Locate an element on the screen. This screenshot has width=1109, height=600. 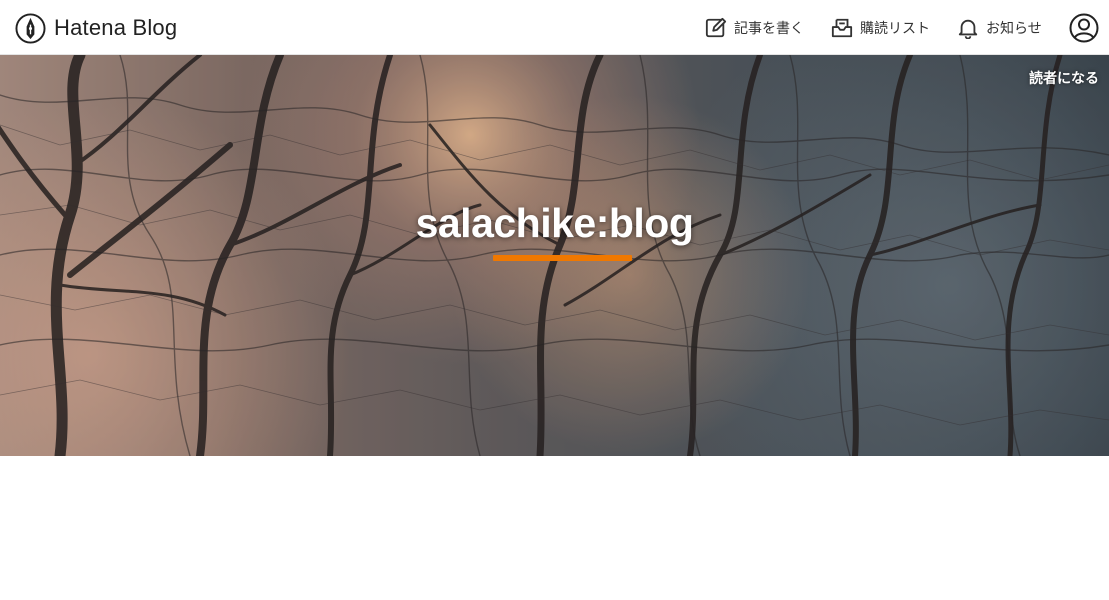
hatena-blog-logo: Hatena Blog is located at coordinates (96, 28).